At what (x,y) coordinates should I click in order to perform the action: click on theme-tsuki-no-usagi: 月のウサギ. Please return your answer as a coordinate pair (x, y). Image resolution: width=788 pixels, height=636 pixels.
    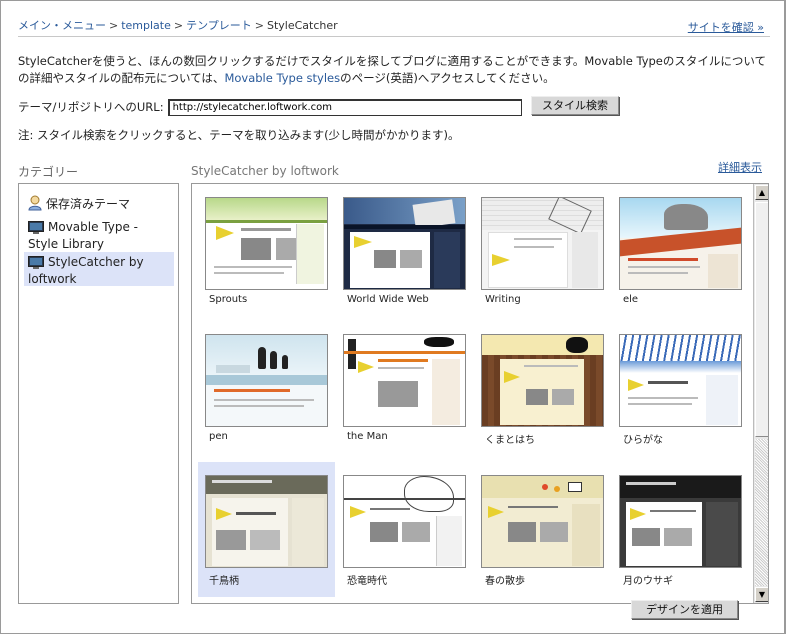
    Looking at the image, I should click on (680, 529).